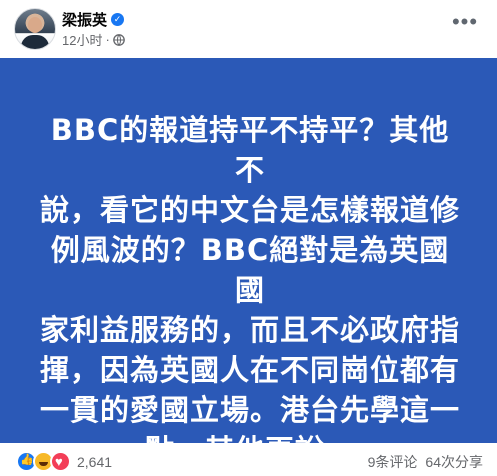 The image size is (497, 476). Describe the element at coordinates (250, 270) in the screenshot. I see `post-text-line: 例風波的？BBC絕對是為英國國` at that location.